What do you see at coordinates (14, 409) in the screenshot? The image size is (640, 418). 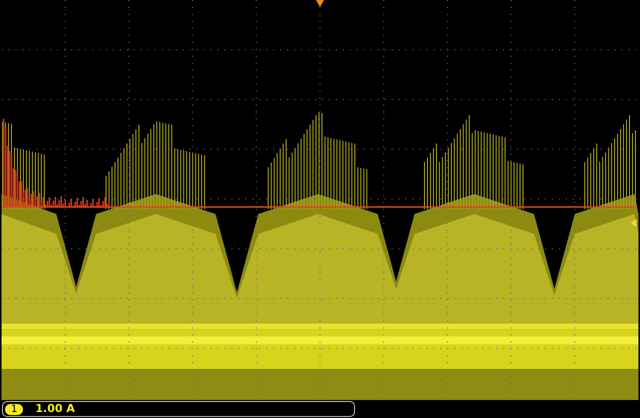 I see `channel-number: 1` at bounding box center [14, 409].